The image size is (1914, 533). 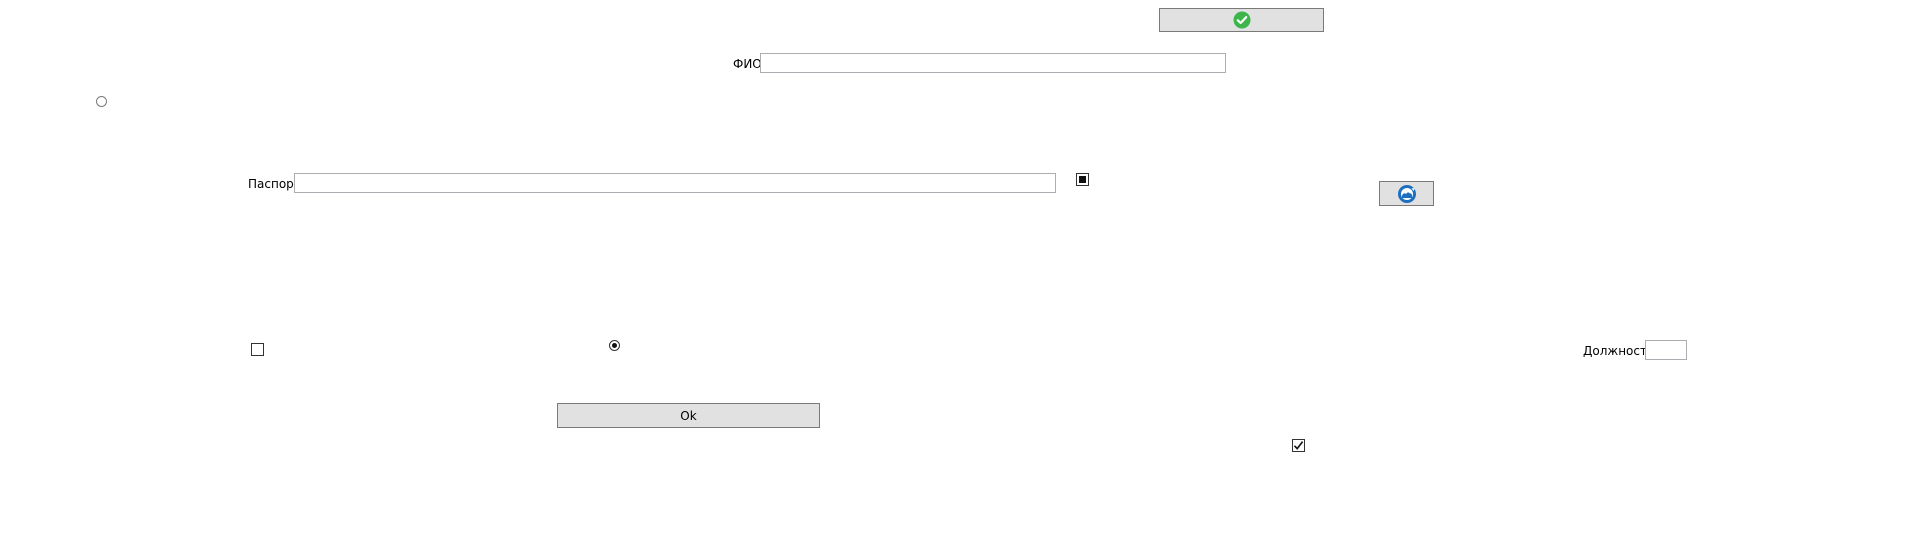 What do you see at coordinates (993, 63) in the screenshot?
I see `fio-input` at bounding box center [993, 63].